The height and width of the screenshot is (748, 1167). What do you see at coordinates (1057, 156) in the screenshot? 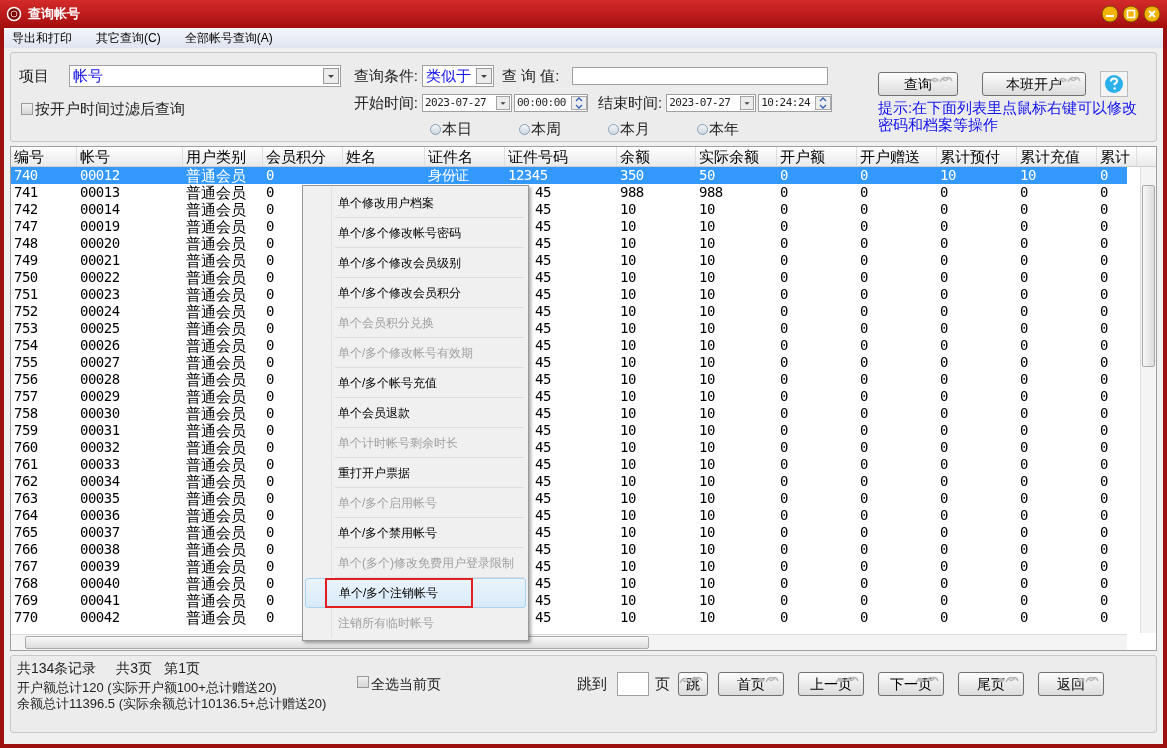
I see `column-header: 累计充值` at bounding box center [1057, 156].